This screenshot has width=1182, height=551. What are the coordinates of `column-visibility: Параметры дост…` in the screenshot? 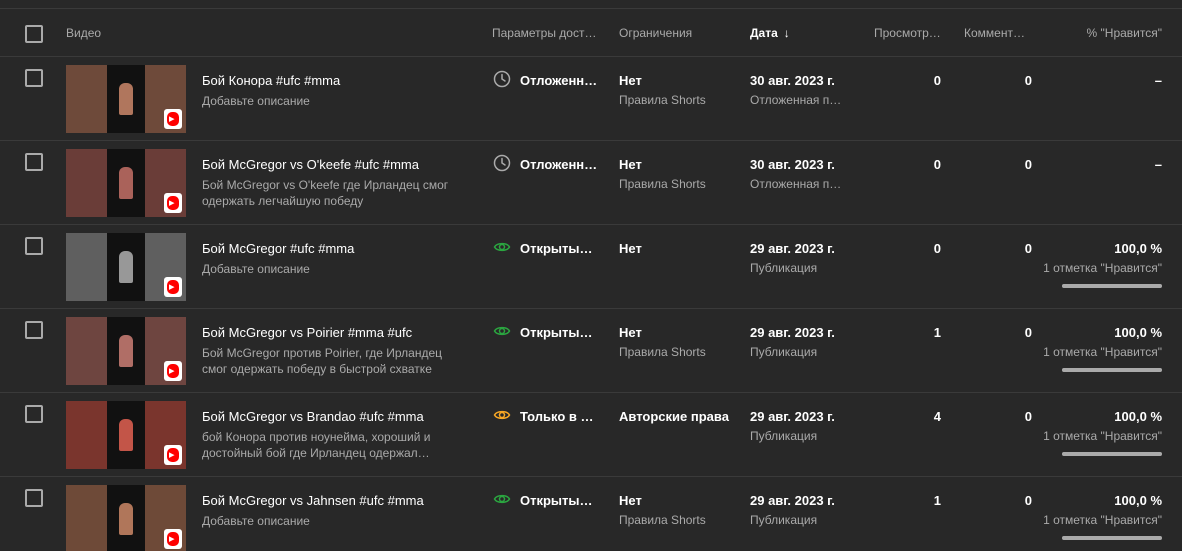 It's located at (547, 33).